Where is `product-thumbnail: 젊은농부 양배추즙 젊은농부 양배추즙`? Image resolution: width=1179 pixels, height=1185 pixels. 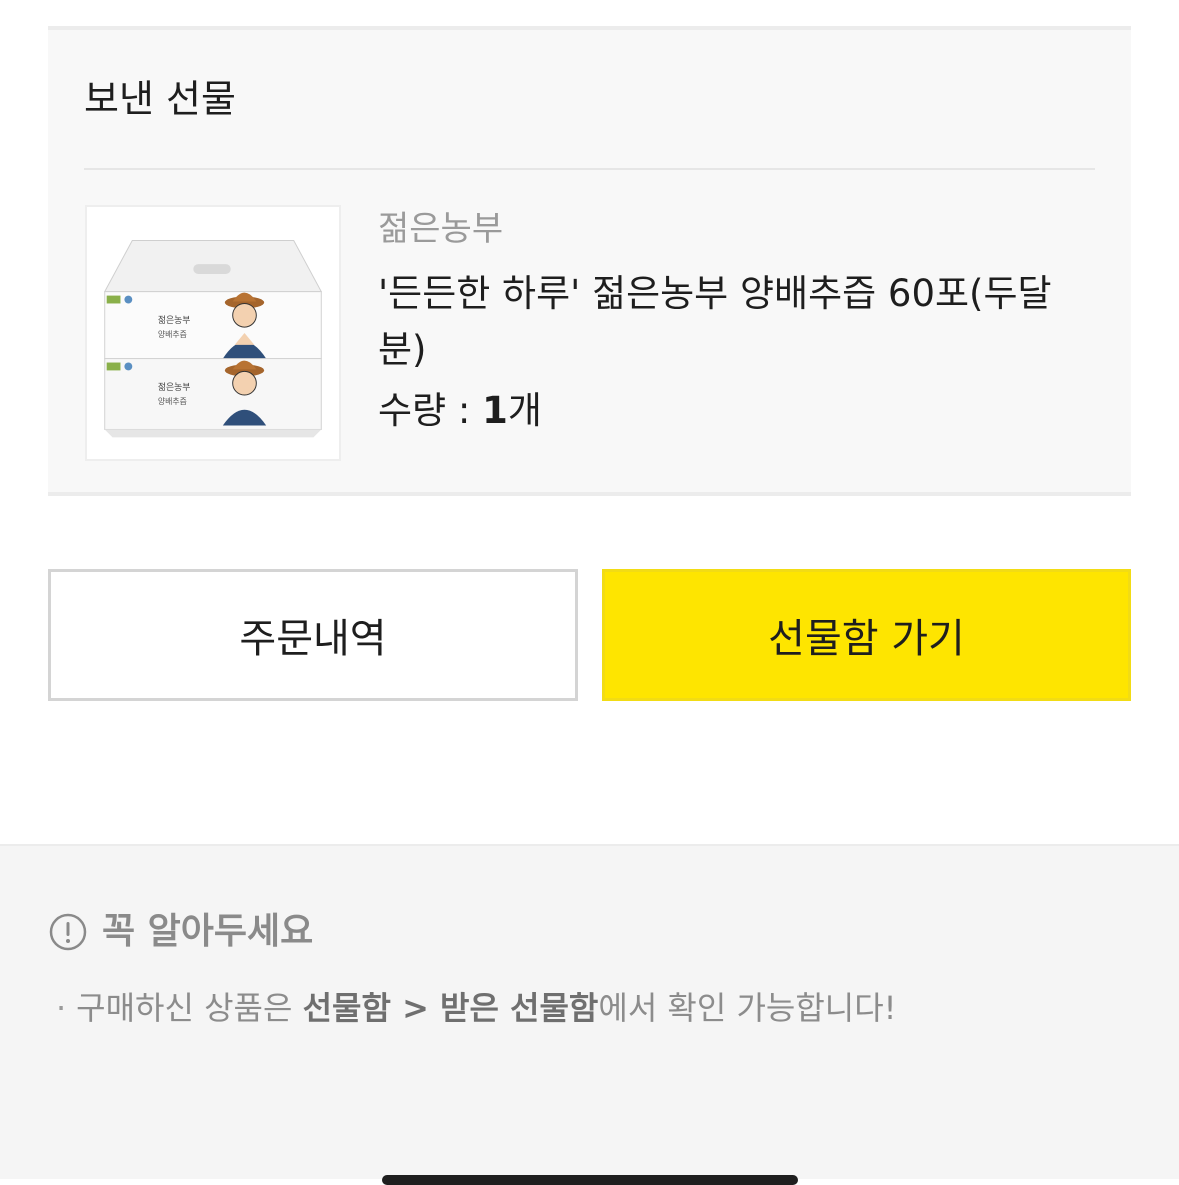
product-thumbnail: 젊은농부 양배추즙 젊은농부 양배추즙 is located at coordinates (213, 333).